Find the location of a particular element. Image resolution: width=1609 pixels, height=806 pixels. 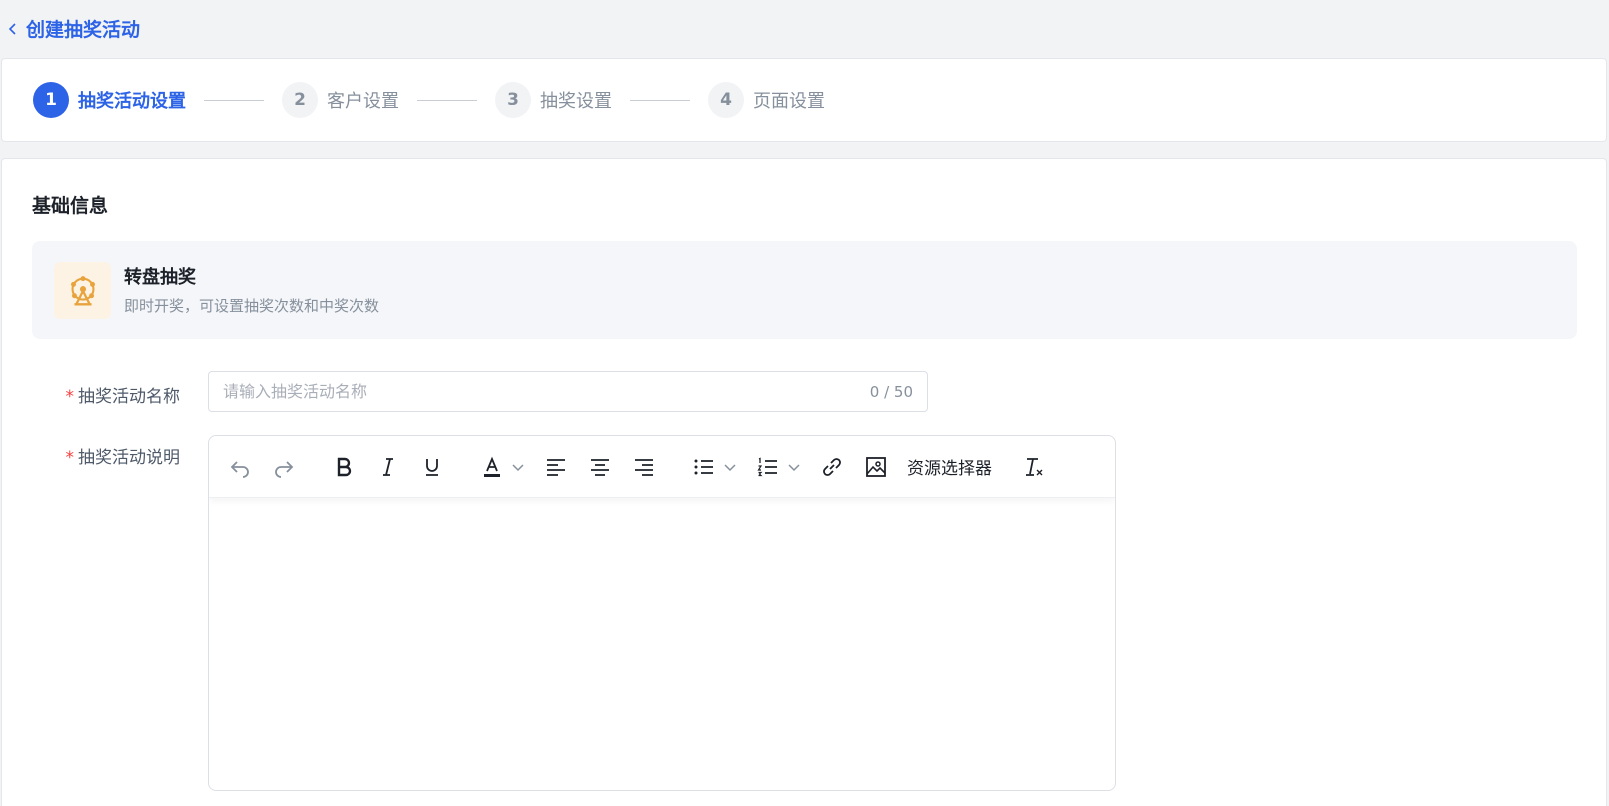

bold-icon is located at coordinates (344, 466).